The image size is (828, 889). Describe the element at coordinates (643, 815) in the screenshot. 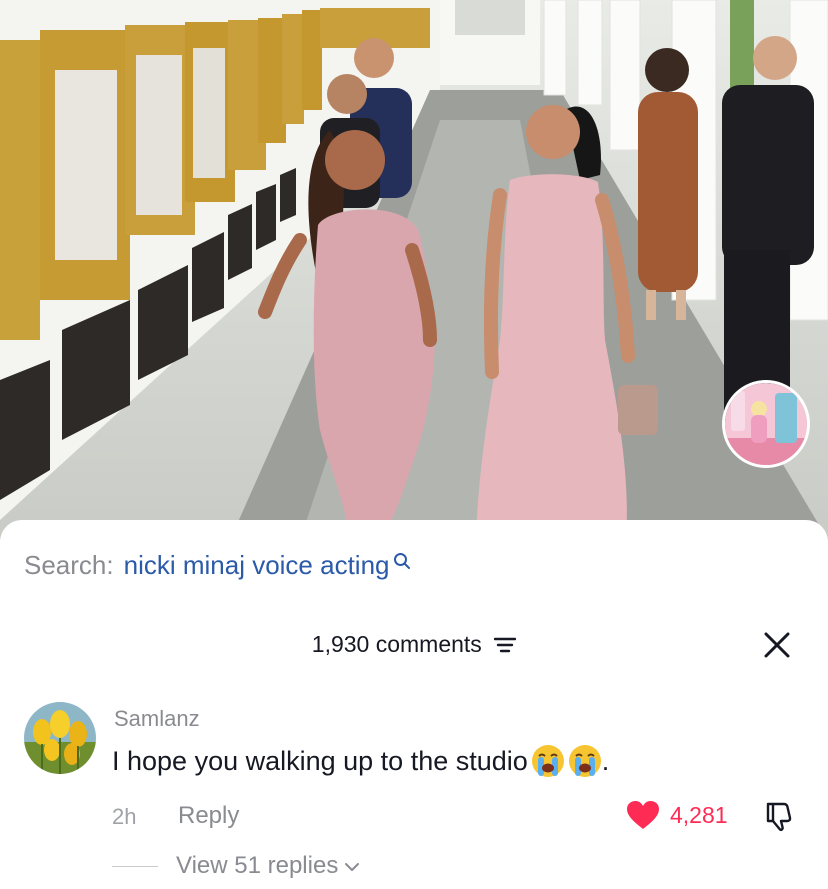

I see `heart-icon` at that location.